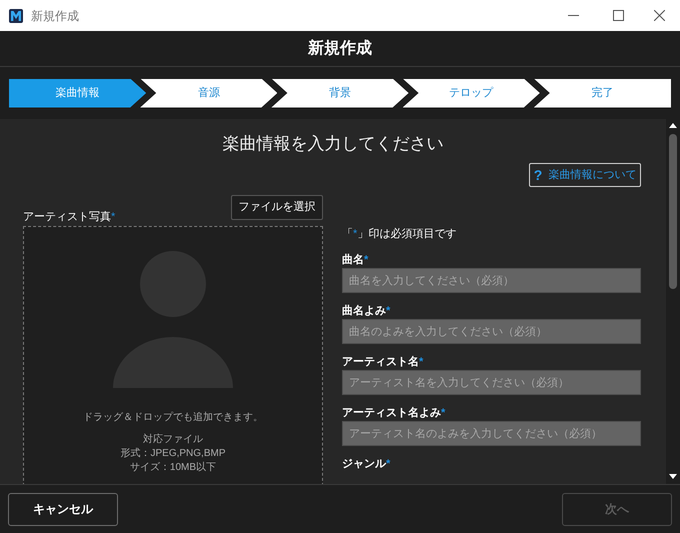 Image resolution: width=680 pixels, height=533 pixels. What do you see at coordinates (172, 440) in the screenshot?
I see `format-info: 対応ファイル` at bounding box center [172, 440].